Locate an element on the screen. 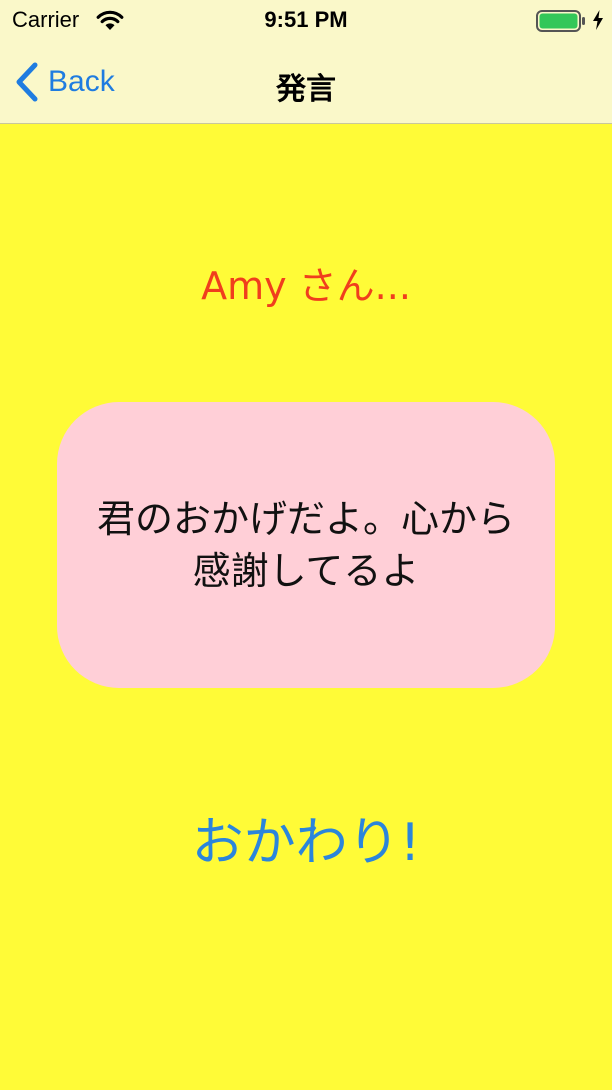 The height and width of the screenshot is (1090, 612). page-title: 発言 is located at coordinates (306, 89).